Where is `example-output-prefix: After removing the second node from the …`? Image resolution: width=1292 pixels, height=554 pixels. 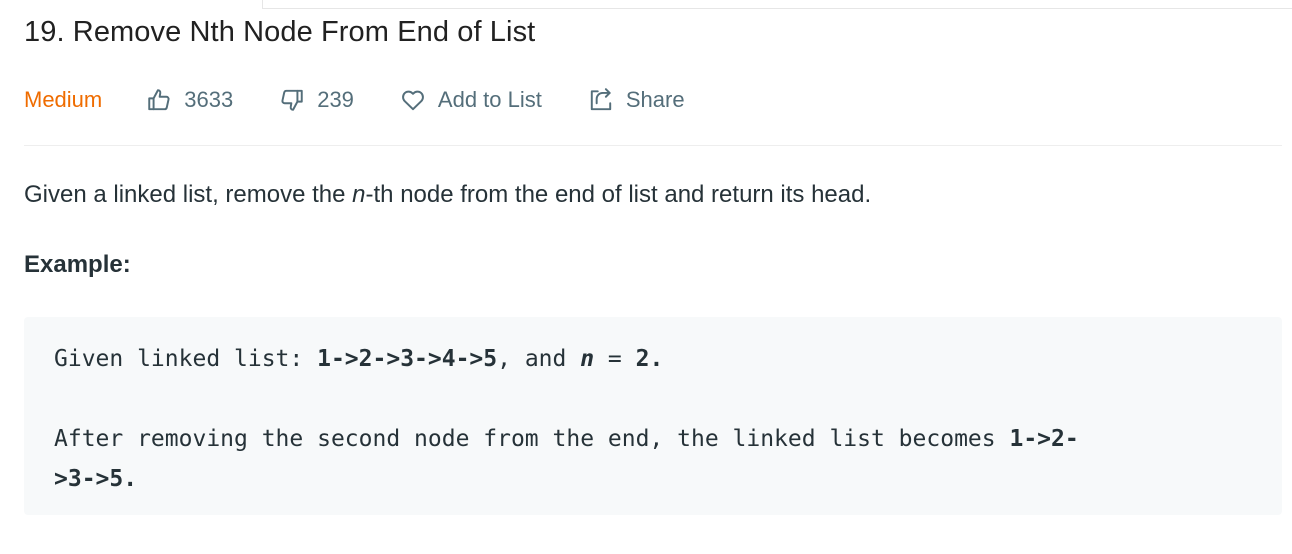
example-output-prefix: After removing the second node from the … is located at coordinates (532, 439).